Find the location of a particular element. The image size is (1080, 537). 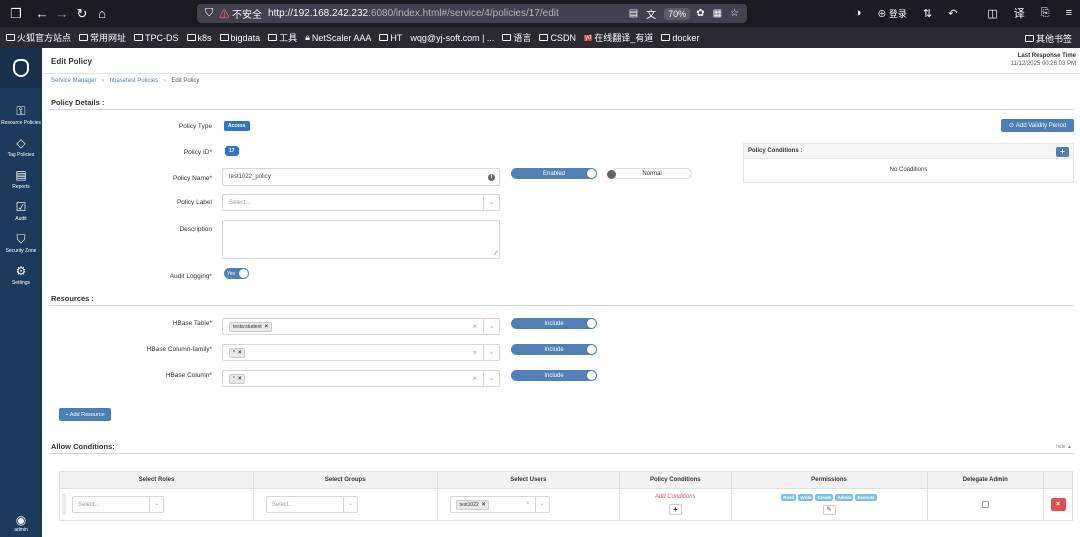

bookmark-item: TPC-DS is located at coordinates (156, 38).